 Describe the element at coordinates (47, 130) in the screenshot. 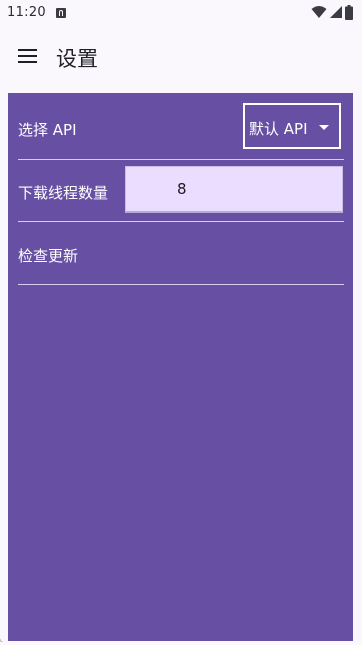

I see `api-label: 选择 API` at that location.